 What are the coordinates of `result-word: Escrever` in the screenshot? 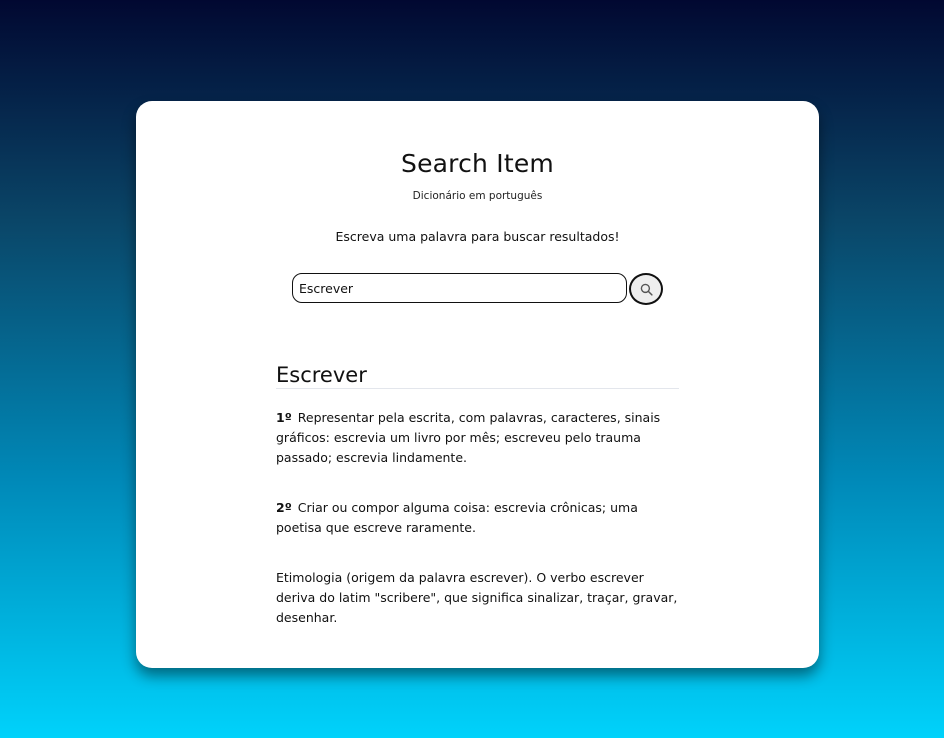 It's located at (477, 376).